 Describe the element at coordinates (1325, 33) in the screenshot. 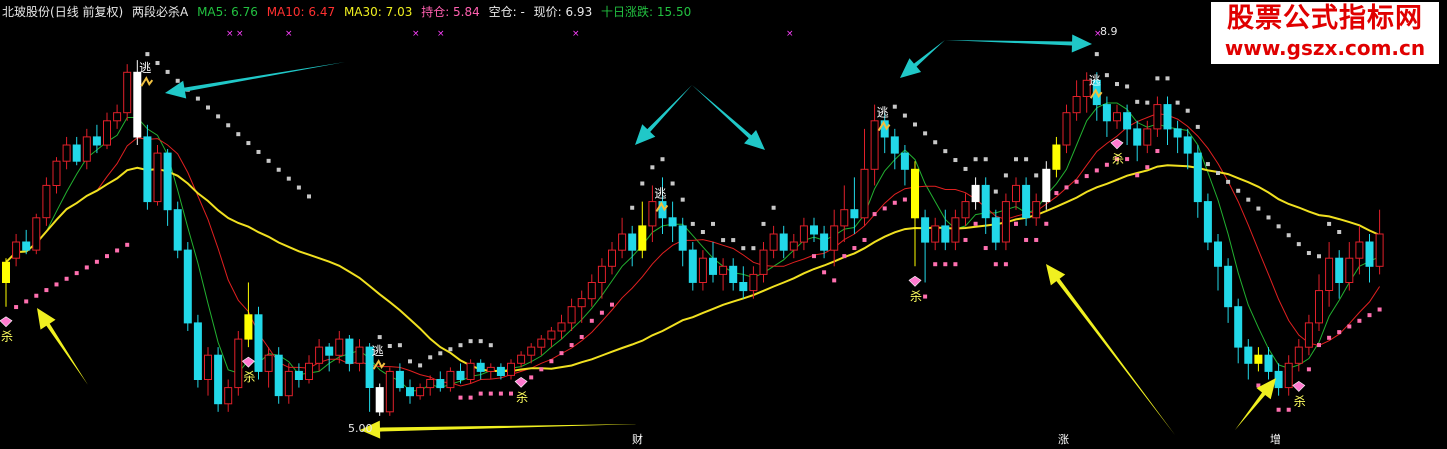

I see `watermark-logo: 股票公式指标网 www.gszx.com.cn` at that location.